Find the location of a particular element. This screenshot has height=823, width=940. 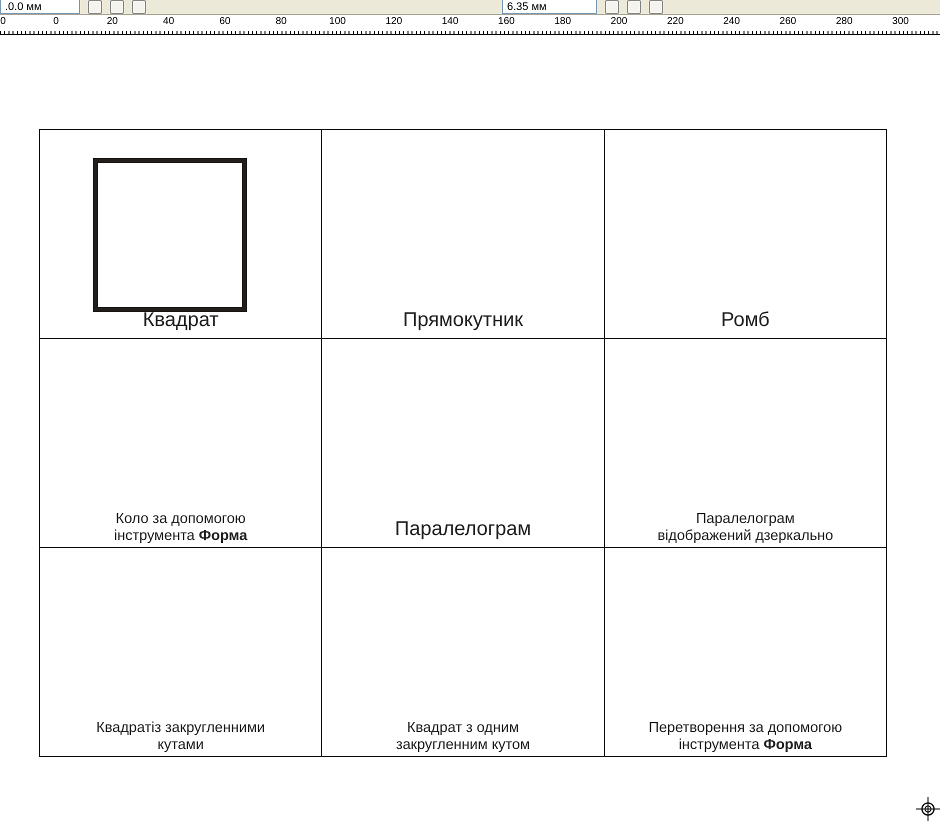

ruler-label: 100 is located at coordinates (337, 21).